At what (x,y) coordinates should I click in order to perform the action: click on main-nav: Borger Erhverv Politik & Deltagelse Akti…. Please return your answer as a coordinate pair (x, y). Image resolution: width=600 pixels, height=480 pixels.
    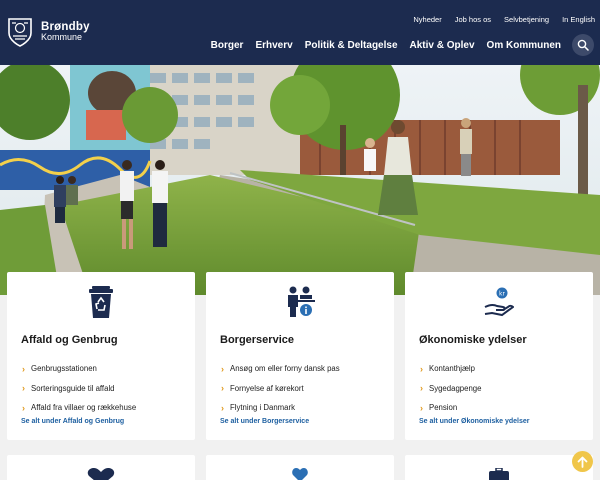
    Looking at the image, I should click on (386, 45).